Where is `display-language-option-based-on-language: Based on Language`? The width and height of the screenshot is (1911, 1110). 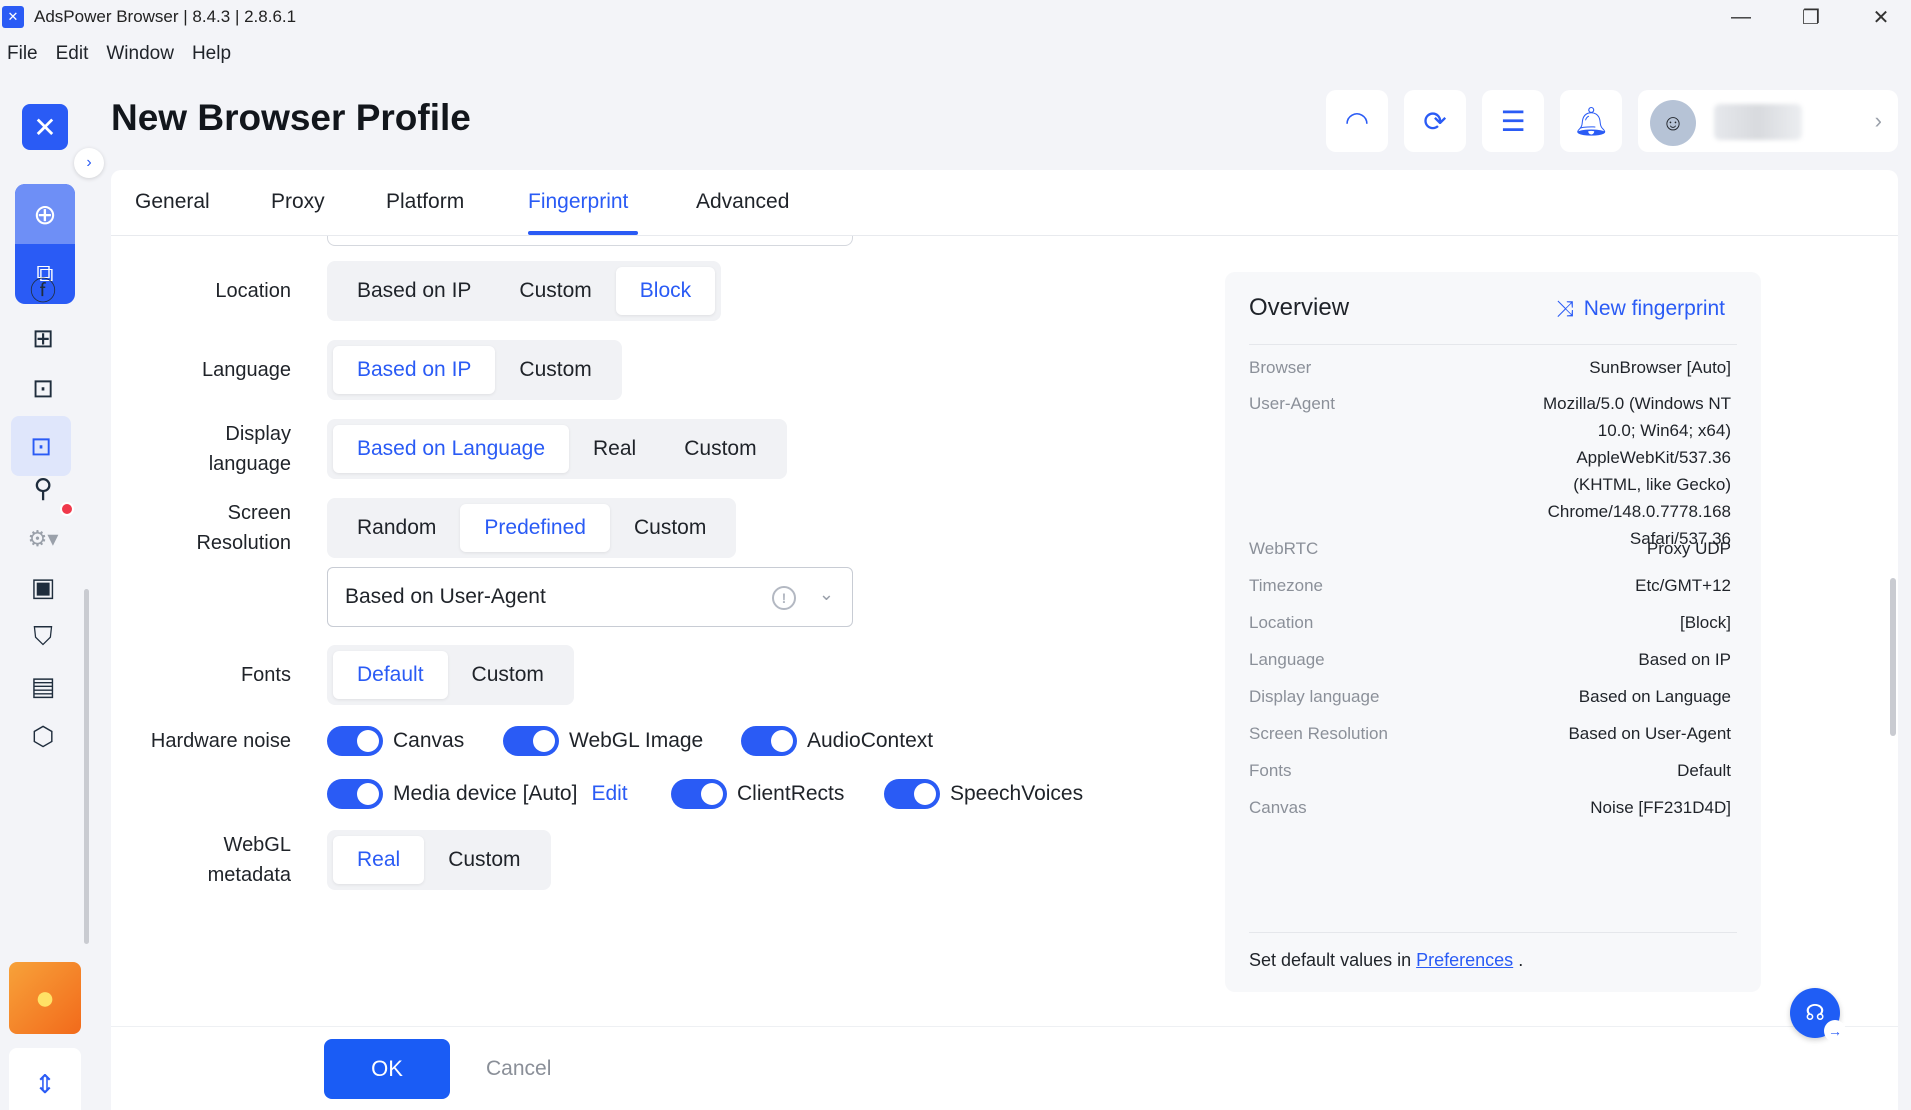 display-language-option-based-on-language: Based on Language is located at coordinates (451, 449).